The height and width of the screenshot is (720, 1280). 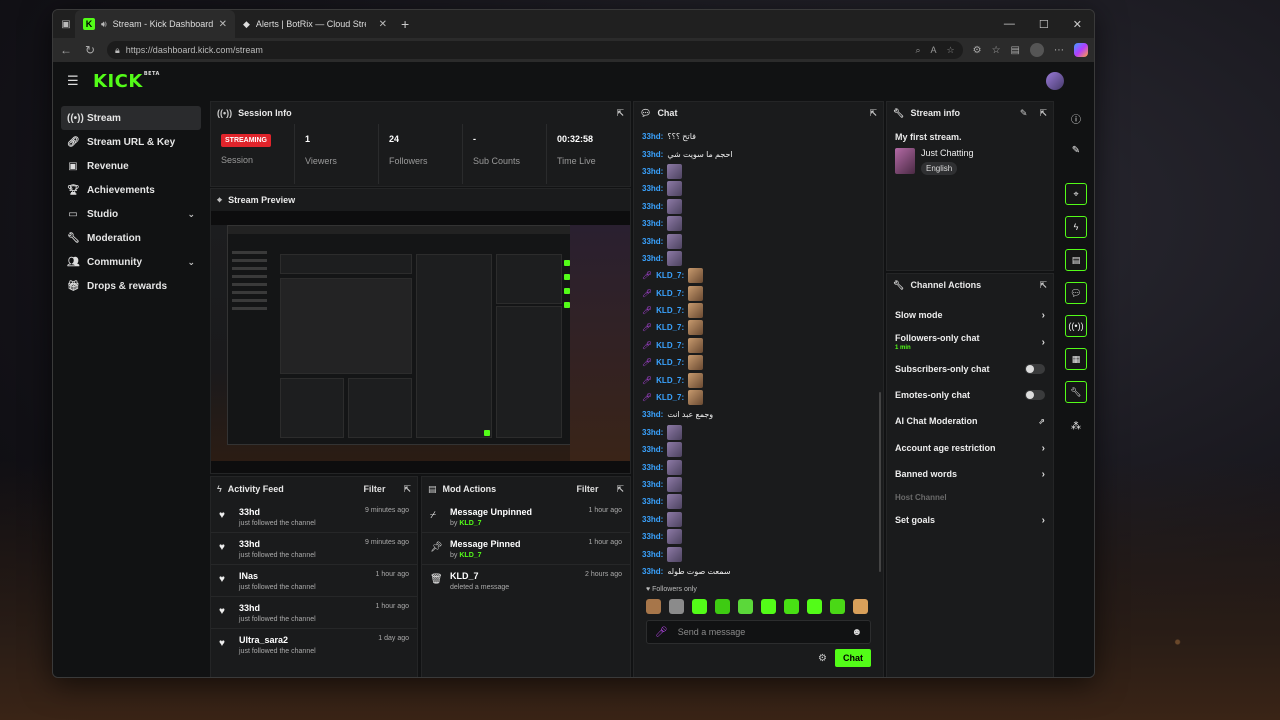 What do you see at coordinates (315, 24) in the screenshot?
I see `tab-botrix-alerts: ◆ Alerts | BotRix — Cloud Streaming ✕` at bounding box center [315, 24].